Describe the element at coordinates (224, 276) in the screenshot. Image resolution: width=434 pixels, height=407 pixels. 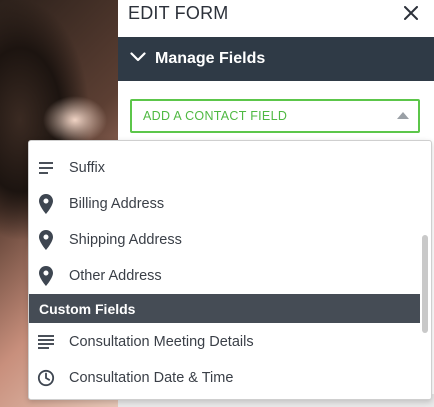
I see `list-item-other-address: Other Address` at that location.